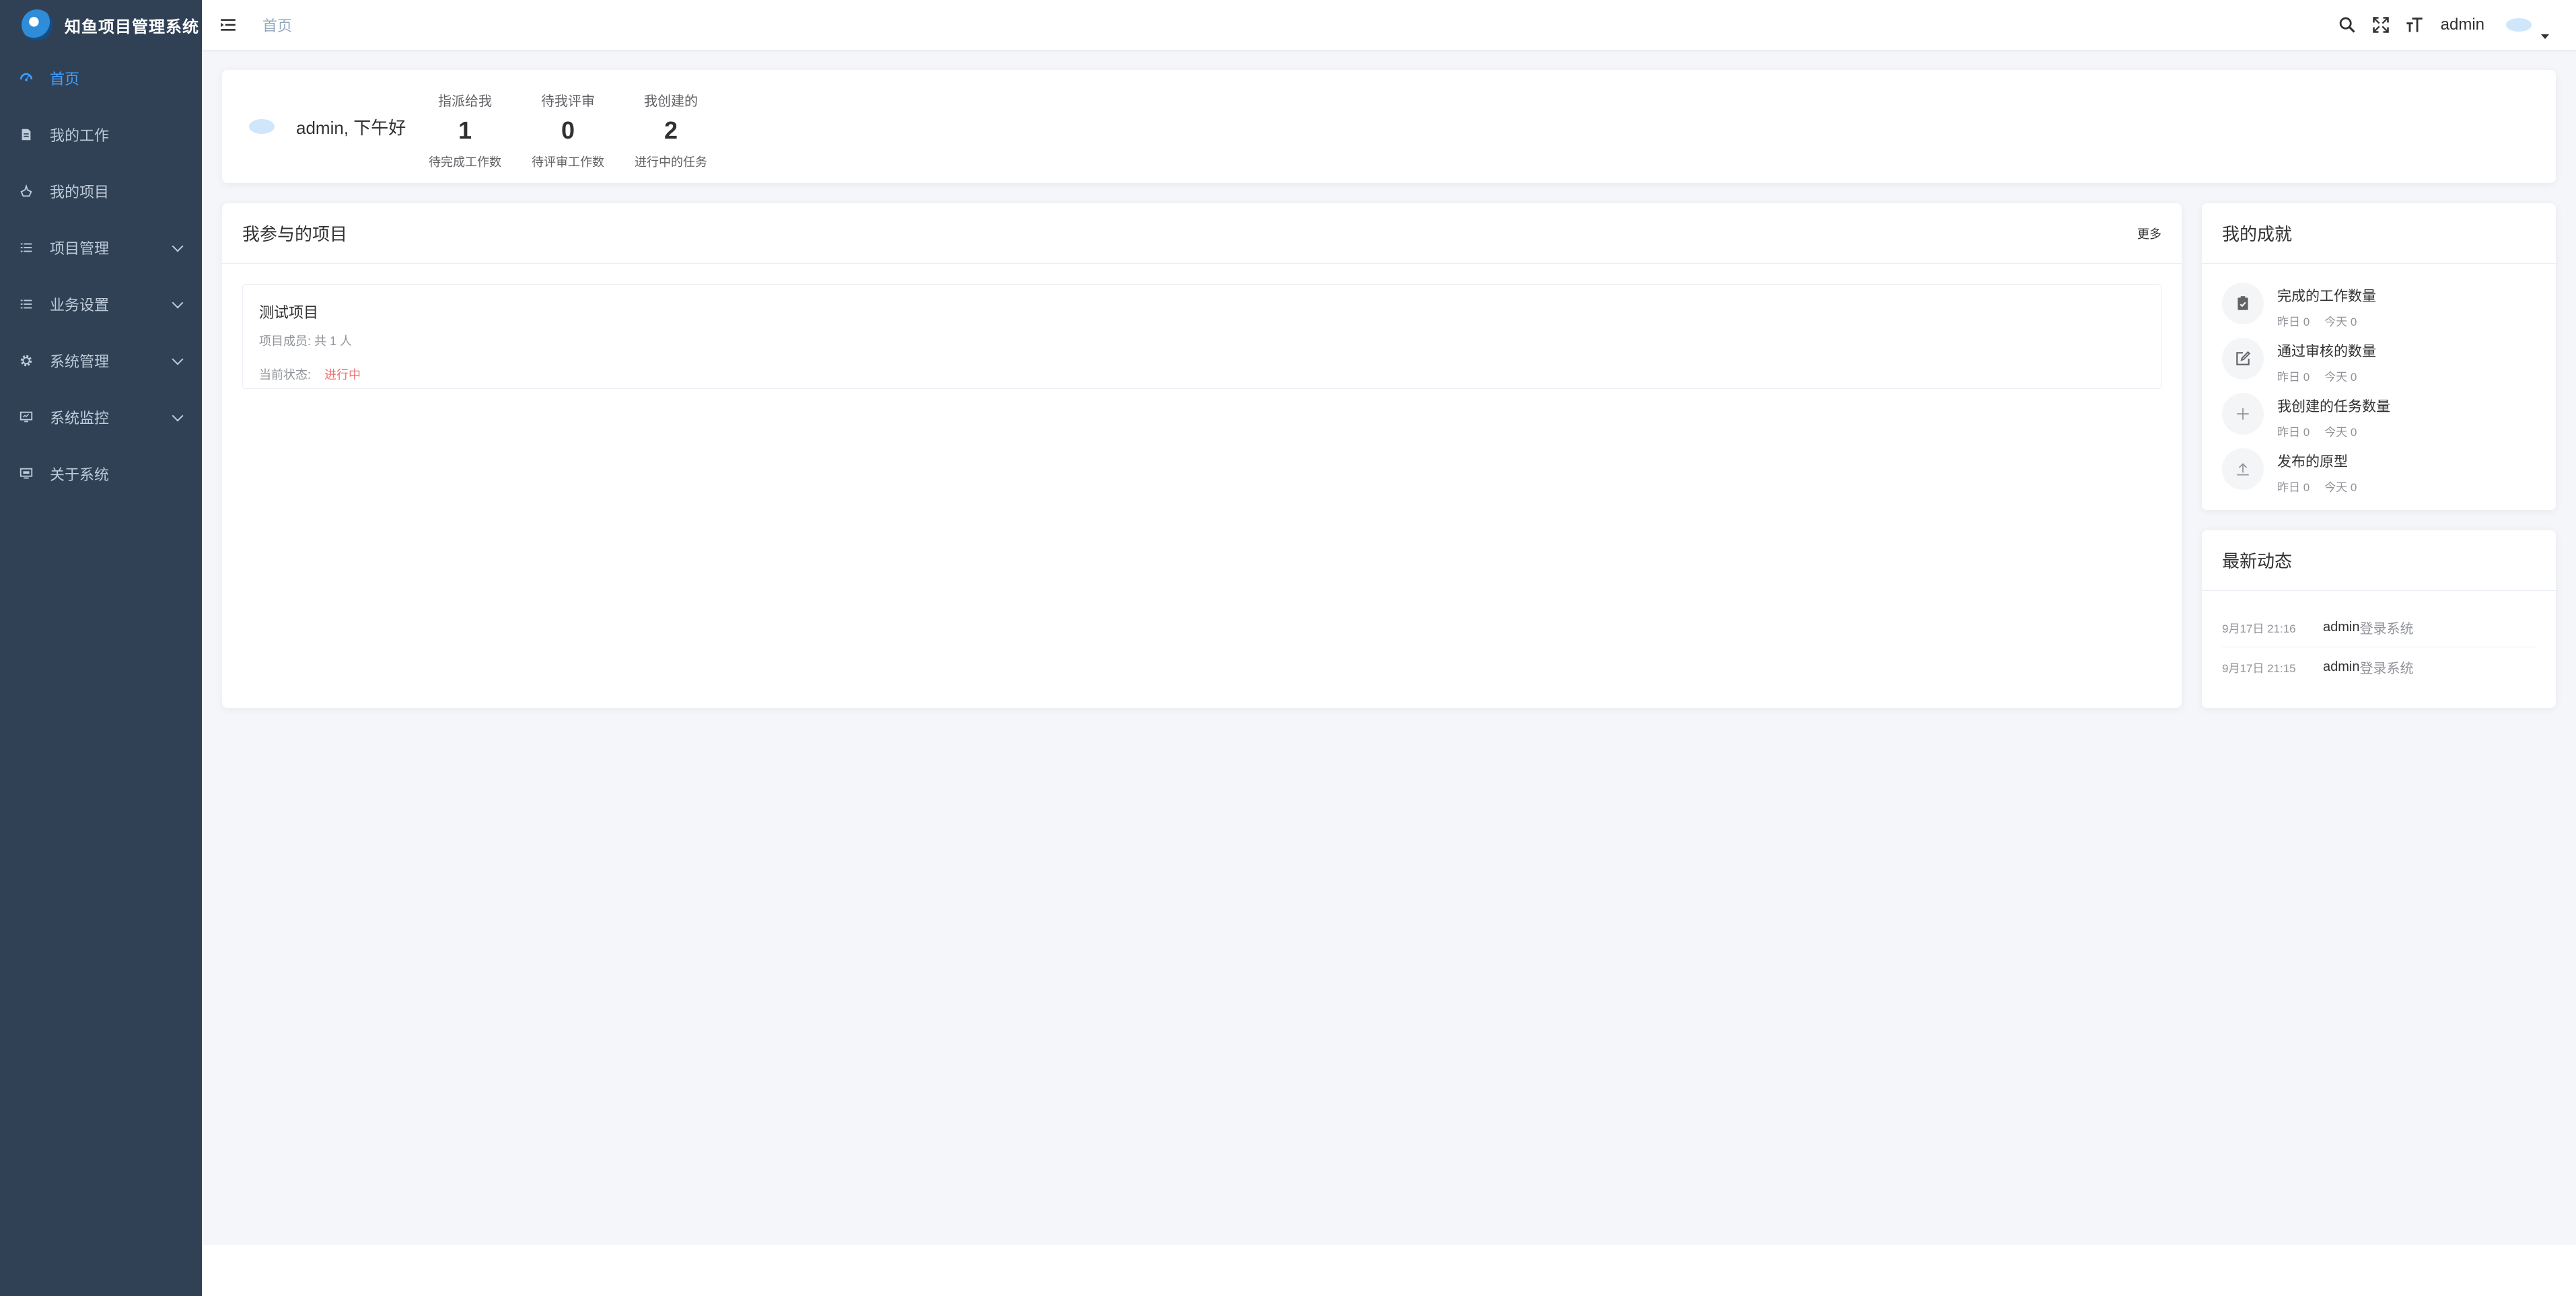 The height and width of the screenshot is (1296, 2576). What do you see at coordinates (351, 127) in the screenshot?
I see `greeting-text: admin, 下午好` at bounding box center [351, 127].